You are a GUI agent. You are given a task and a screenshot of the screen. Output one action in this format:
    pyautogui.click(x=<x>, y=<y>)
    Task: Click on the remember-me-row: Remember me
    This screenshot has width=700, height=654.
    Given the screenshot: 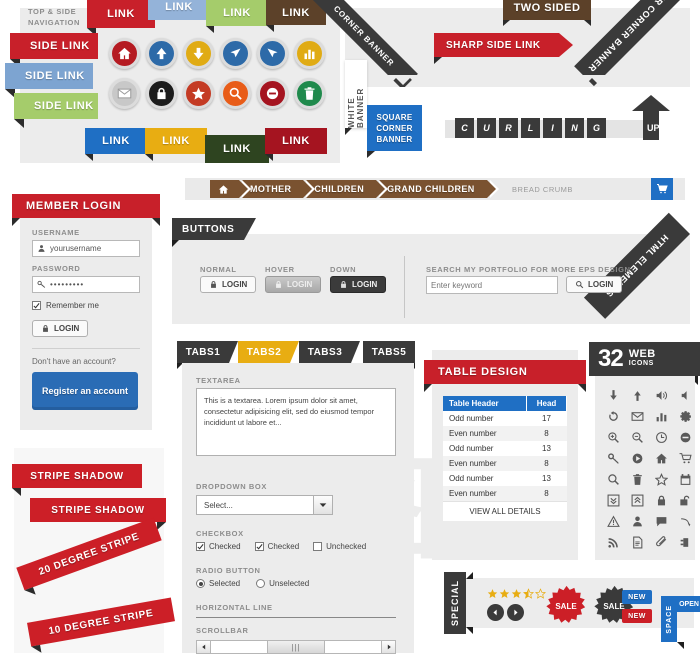 What is the action you would take?
    pyautogui.click(x=65, y=305)
    